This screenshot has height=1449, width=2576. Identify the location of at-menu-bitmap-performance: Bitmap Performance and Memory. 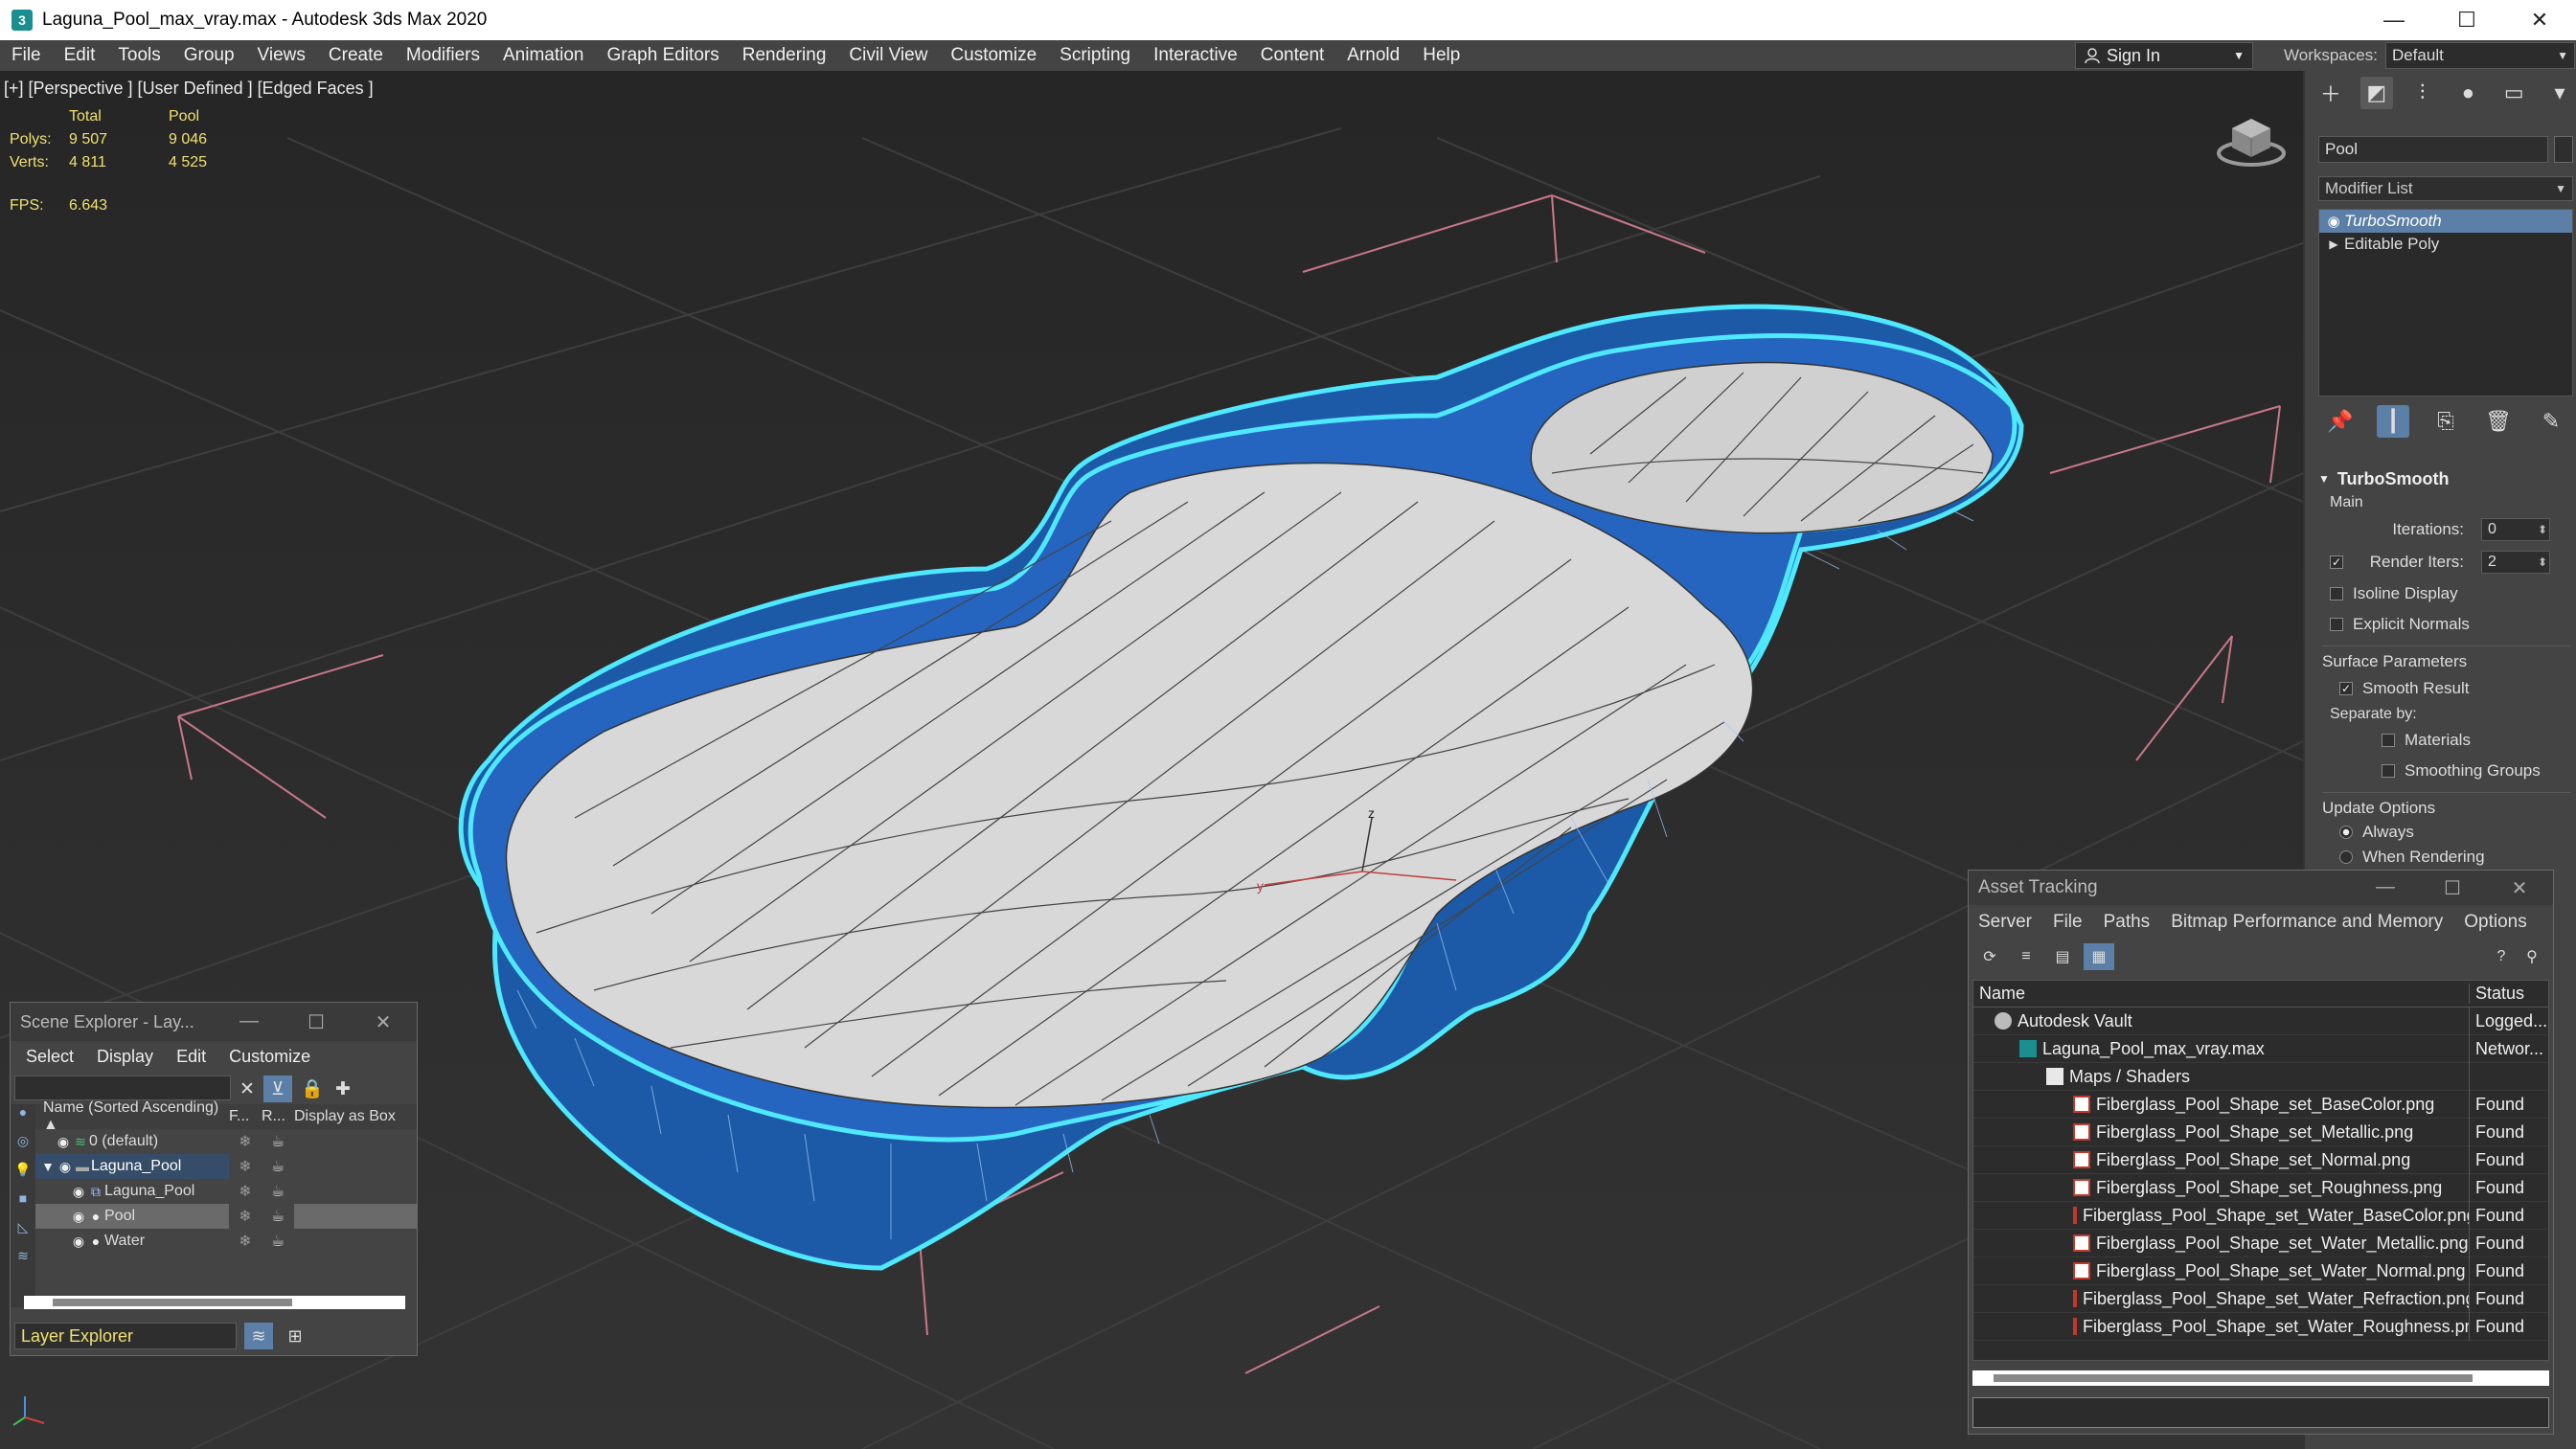
(2307, 922).